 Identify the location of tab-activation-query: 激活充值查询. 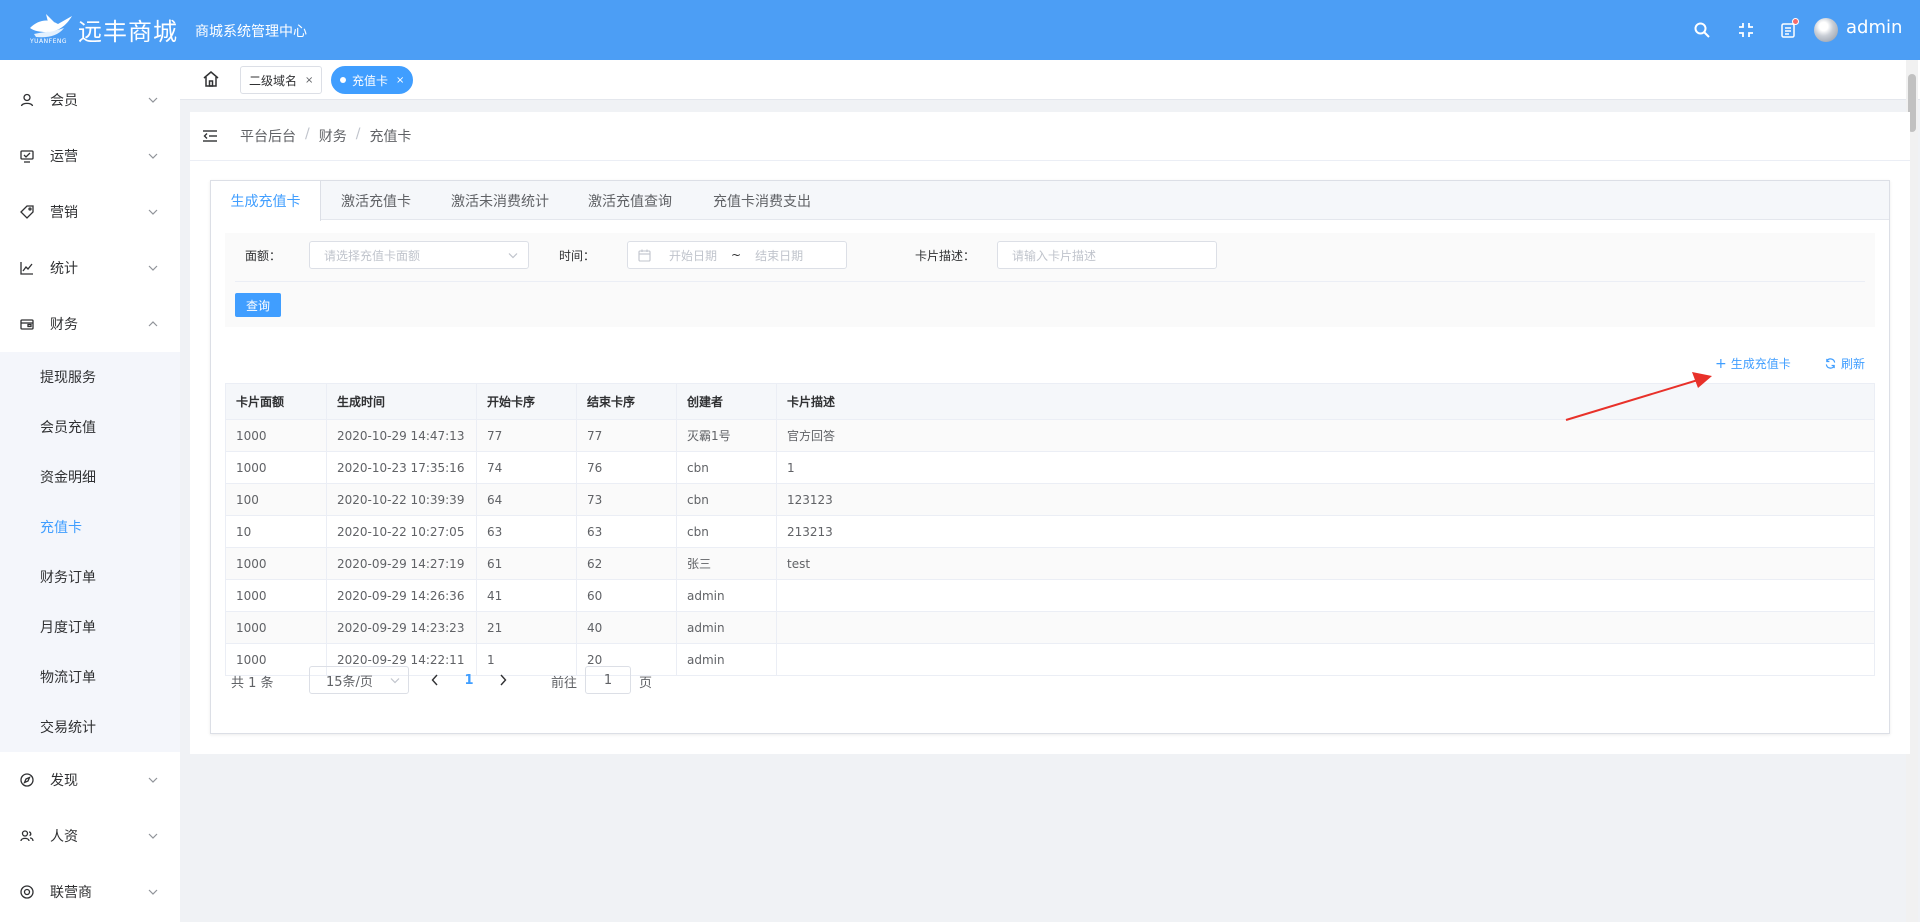
(630, 200).